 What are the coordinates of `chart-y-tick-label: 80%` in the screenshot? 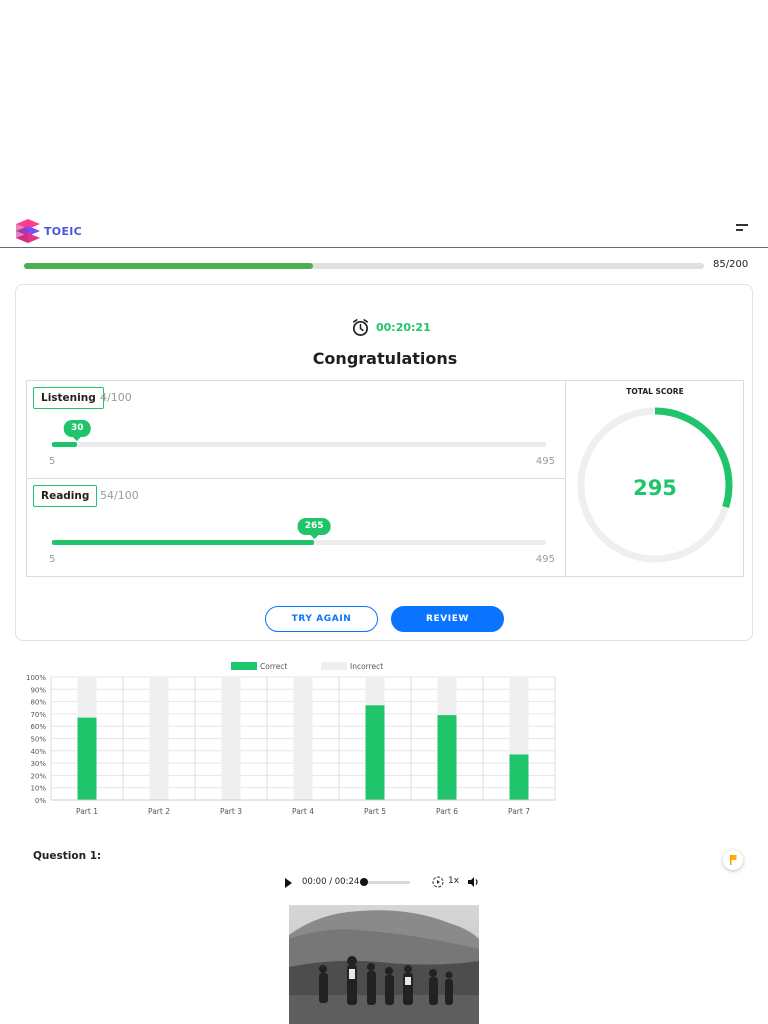 It's located at (38, 703).